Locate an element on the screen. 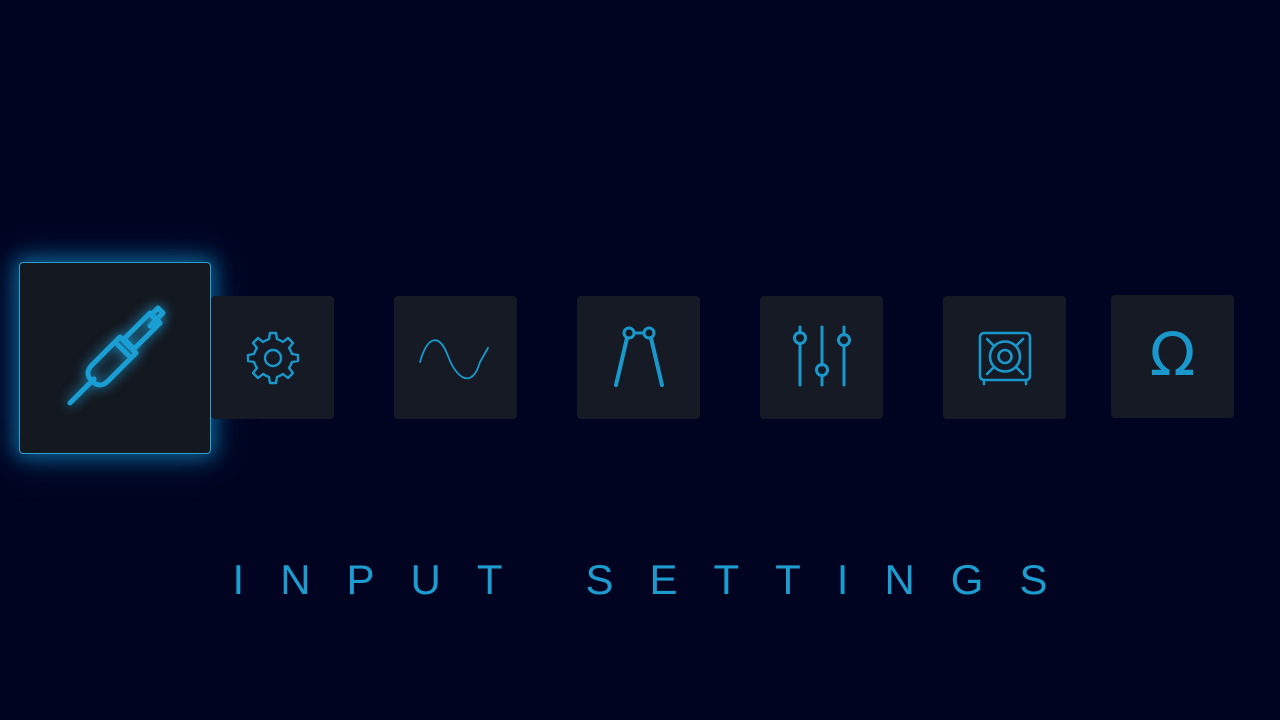 The height and width of the screenshot is (720, 1280). menu-item-mixer is located at coordinates (821, 357).